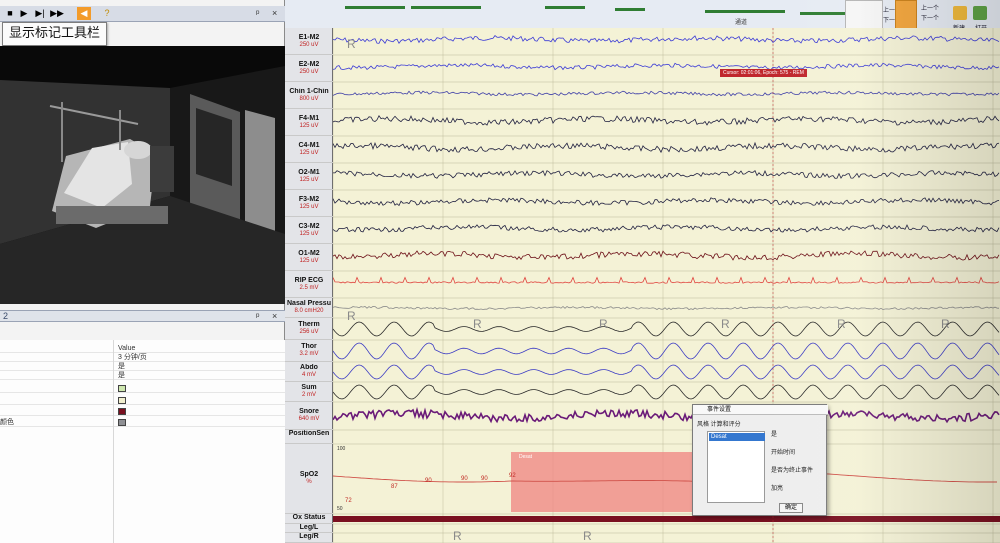 The image size is (1000, 543). What do you see at coordinates (774, 435) in the screenshot?
I see `dialog-option: 是` at bounding box center [774, 435].